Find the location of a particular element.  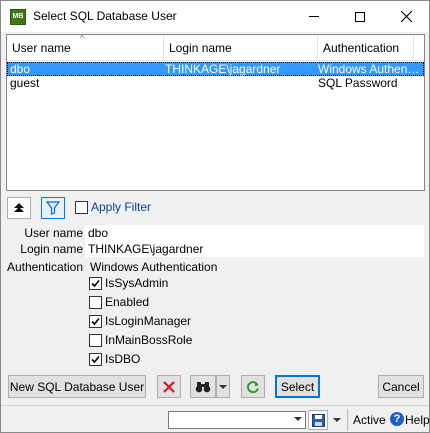

new-sql-database-user-button: New SQL Database User is located at coordinates (77, 386).